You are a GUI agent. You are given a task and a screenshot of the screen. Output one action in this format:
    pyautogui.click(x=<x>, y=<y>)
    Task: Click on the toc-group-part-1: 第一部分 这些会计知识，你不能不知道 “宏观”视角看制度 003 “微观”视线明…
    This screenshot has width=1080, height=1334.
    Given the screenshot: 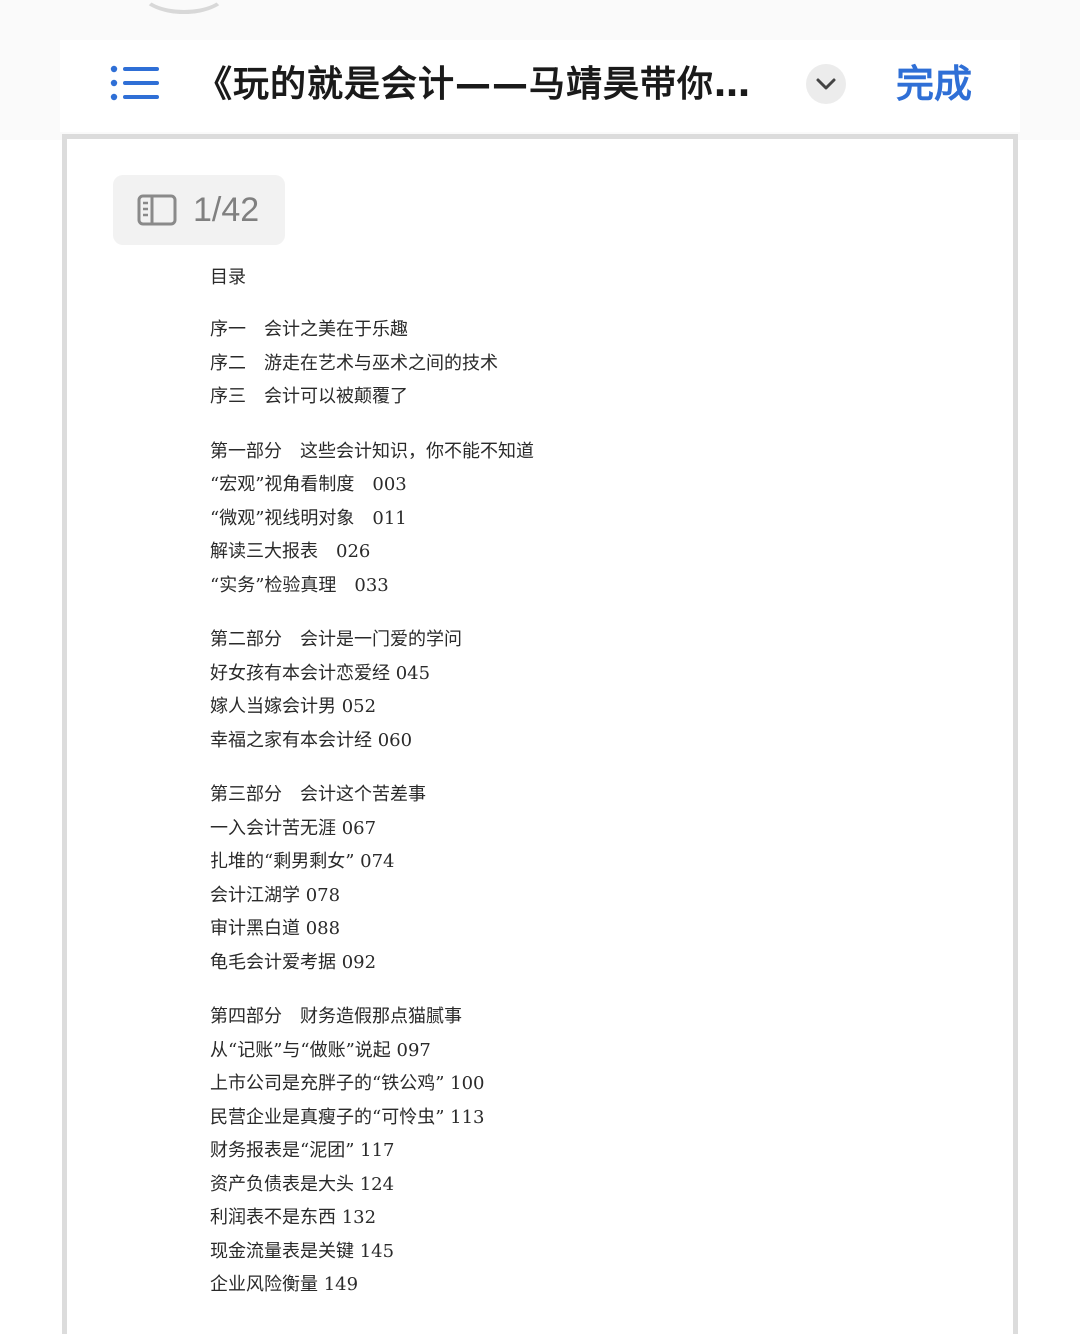 What is the action you would take?
    pyautogui.click(x=560, y=519)
    